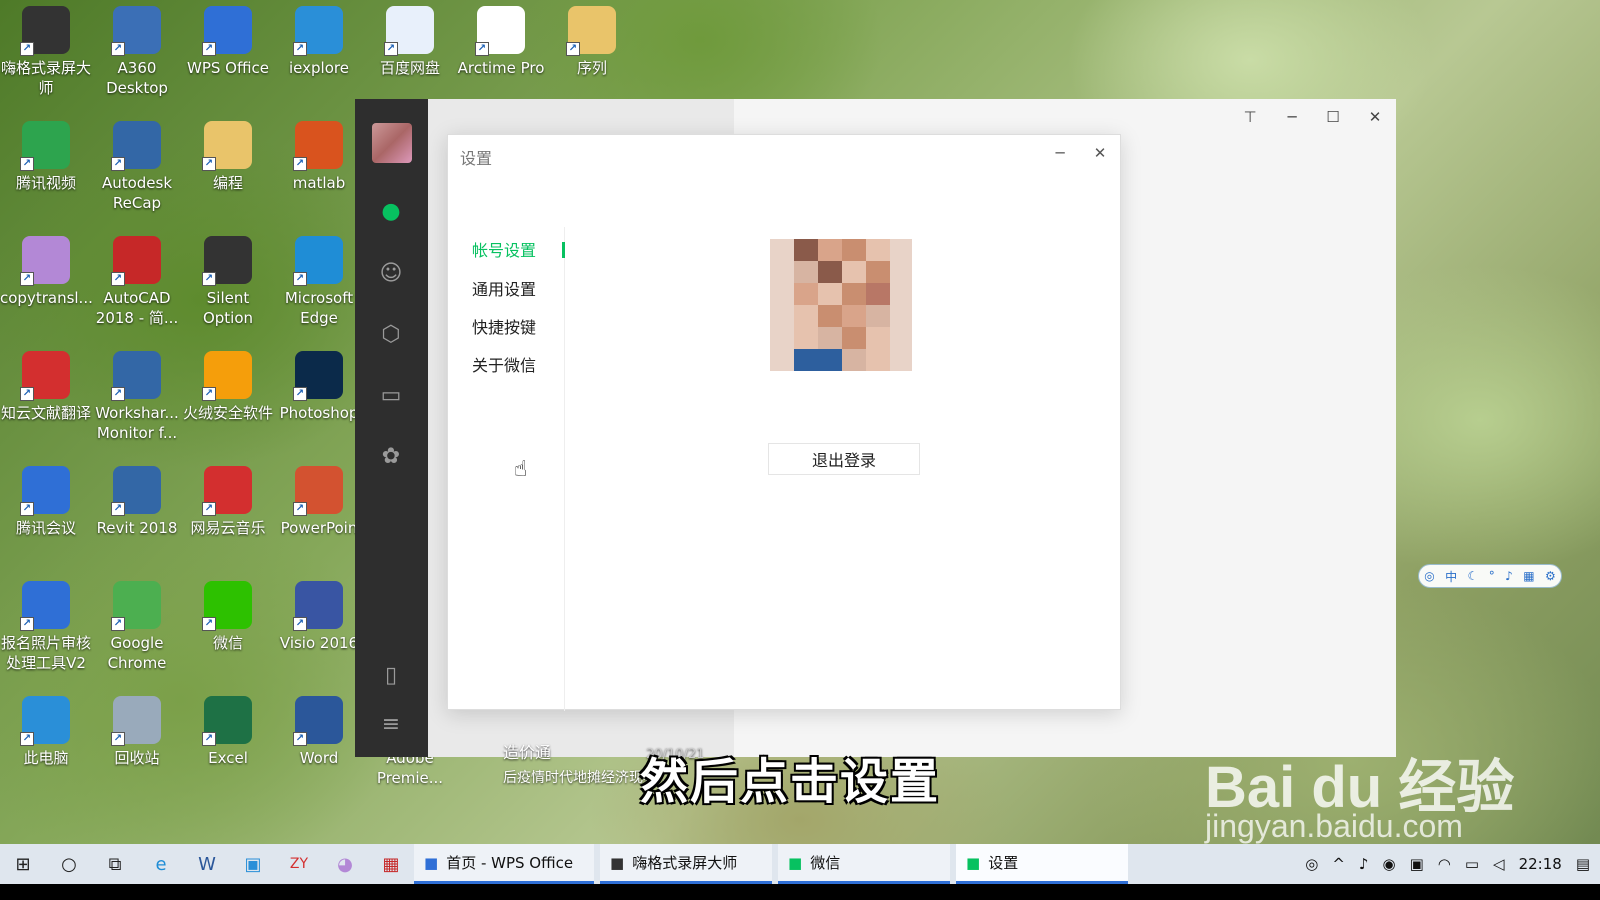 The width and height of the screenshot is (1600, 900). Describe the element at coordinates (391, 273) in the screenshot. I see `contacts-icon: ☺` at that location.